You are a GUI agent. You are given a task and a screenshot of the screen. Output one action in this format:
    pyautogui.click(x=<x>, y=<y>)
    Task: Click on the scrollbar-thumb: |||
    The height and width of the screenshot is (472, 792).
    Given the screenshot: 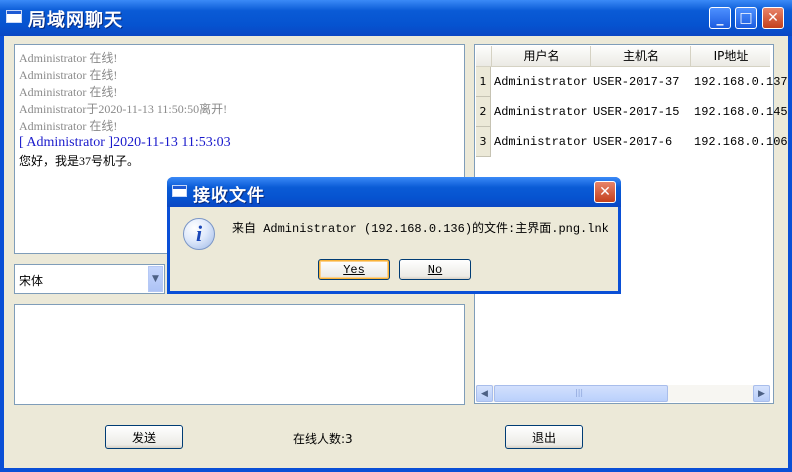 What is the action you would take?
    pyautogui.click(x=581, y=393)
    